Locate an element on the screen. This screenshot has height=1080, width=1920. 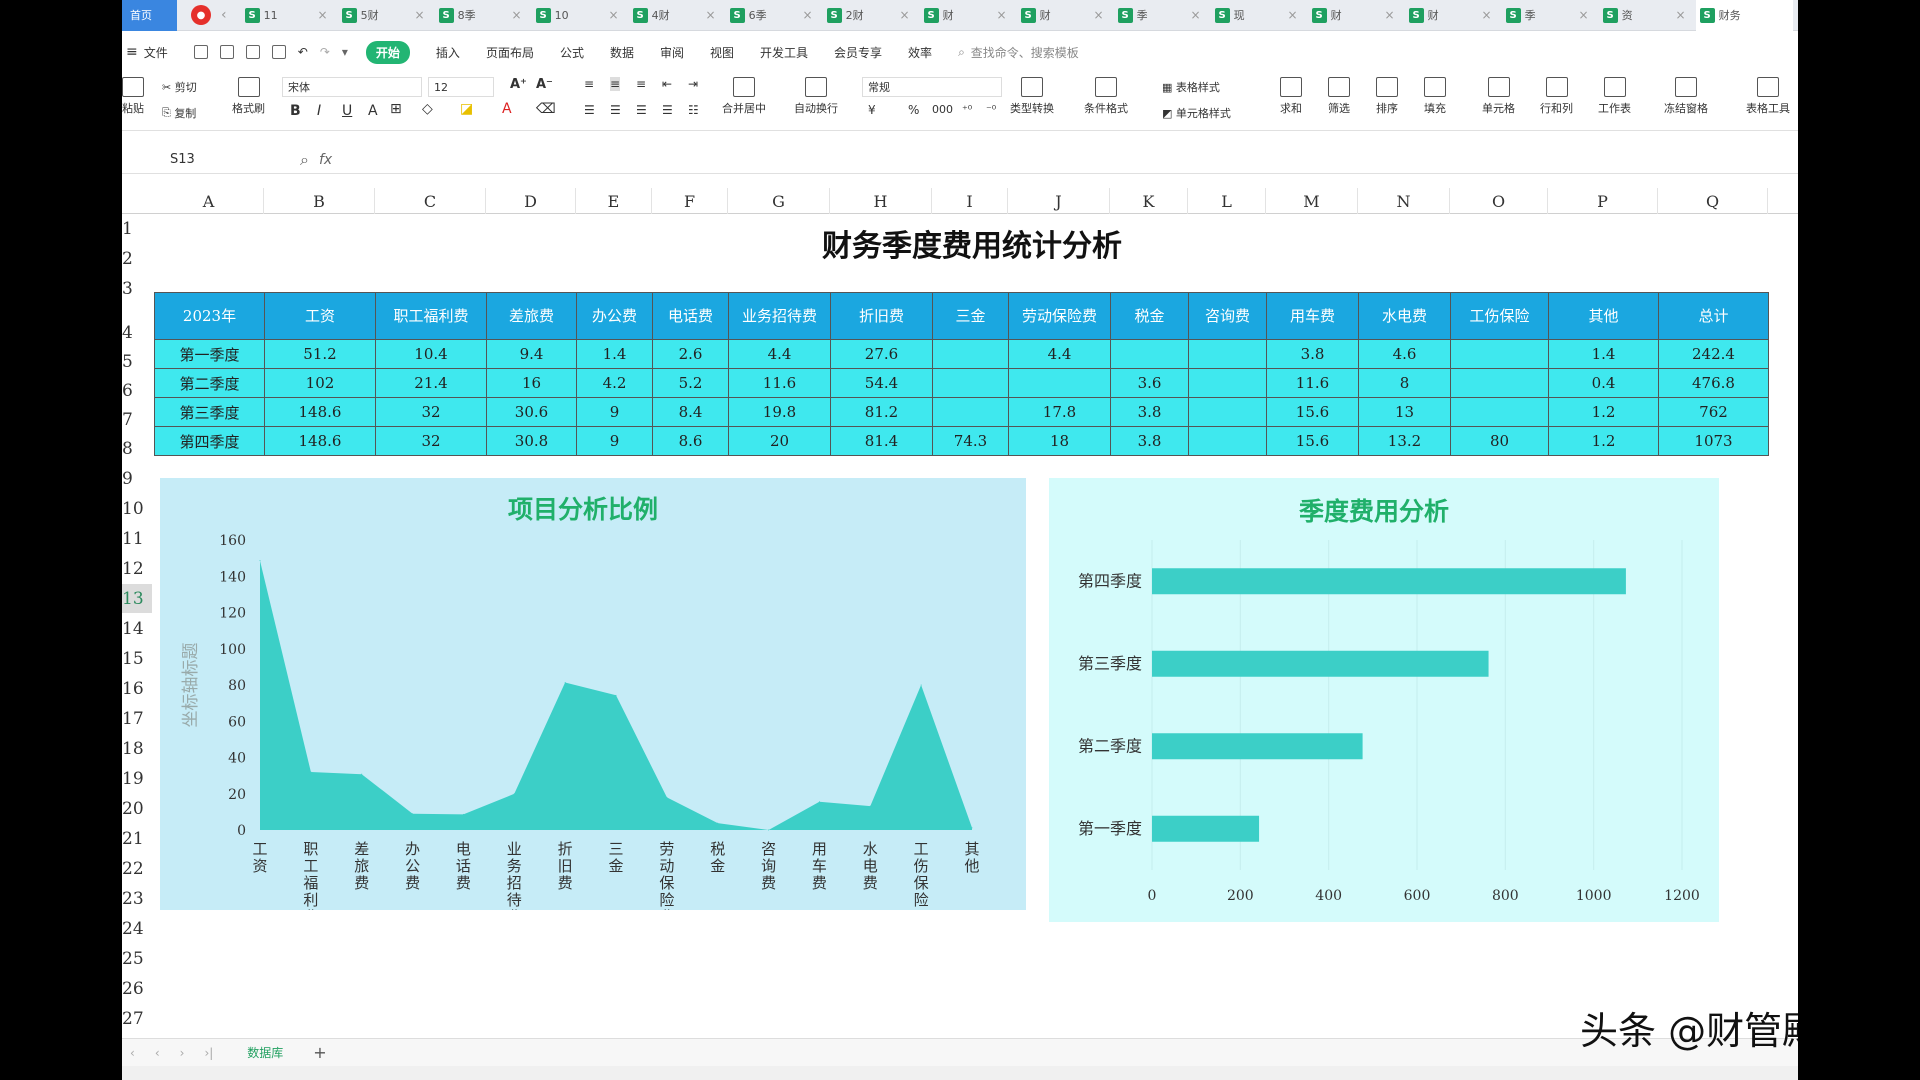
table-cell: 第二季度 is located at coordinates (209, 383).